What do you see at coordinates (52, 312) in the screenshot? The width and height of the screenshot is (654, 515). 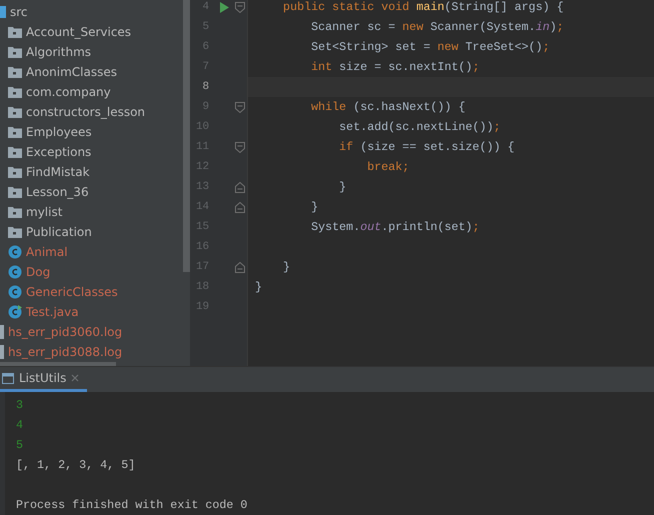 I see `tree-item: Test.java` at bounding box center [52, 312].